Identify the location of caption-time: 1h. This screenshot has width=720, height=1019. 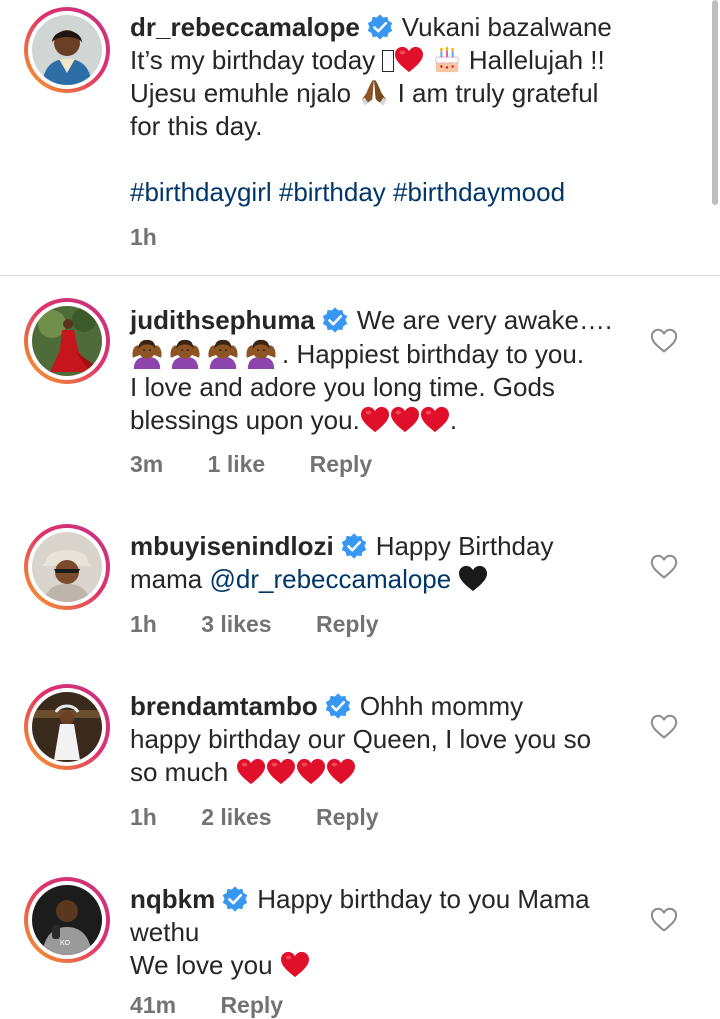
(143, 237).